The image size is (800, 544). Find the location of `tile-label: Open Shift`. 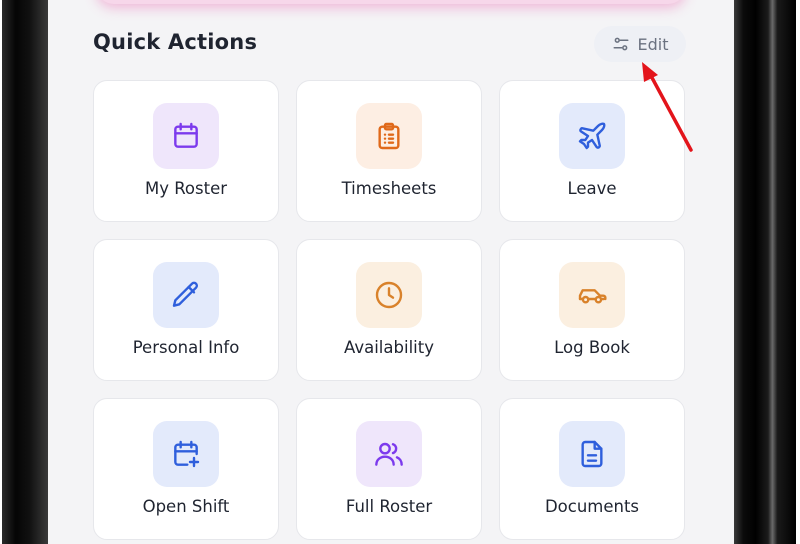

tile-label: Open Shift is located at coordinates (186, 506).